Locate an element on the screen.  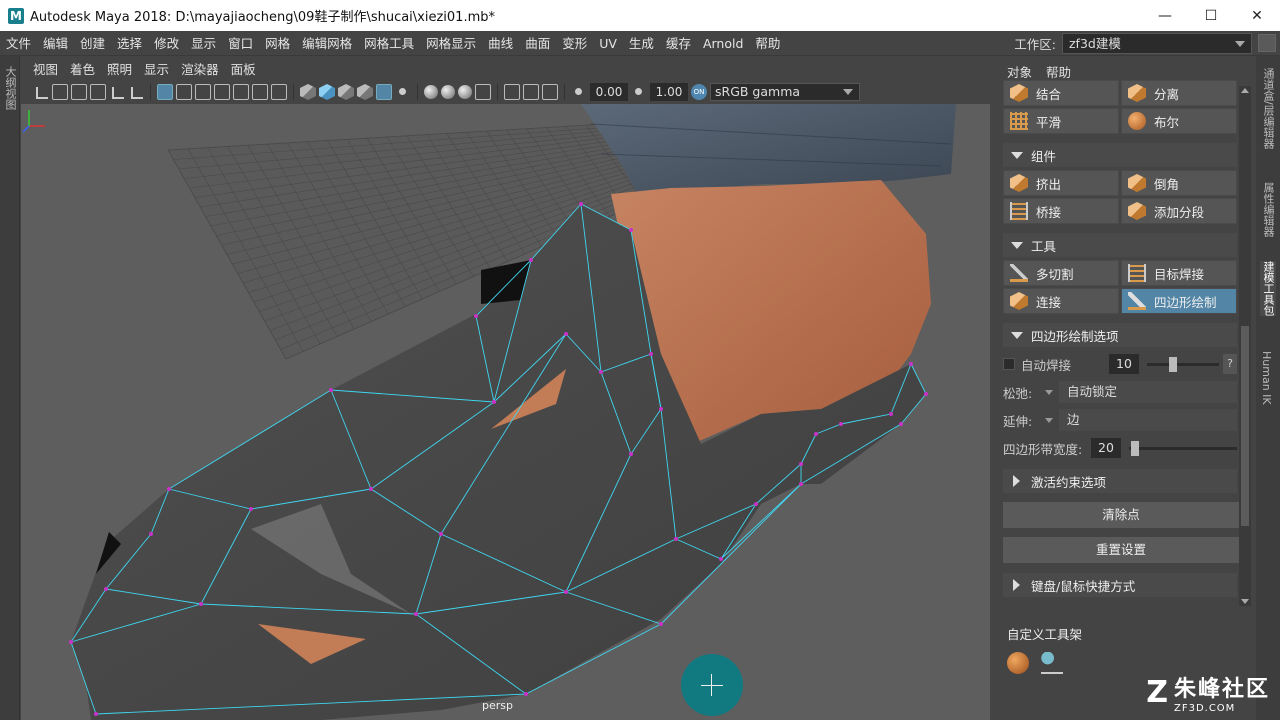
channel-box-tab: 通道盒/层编辑器 is located at coordinates (1268, 108).